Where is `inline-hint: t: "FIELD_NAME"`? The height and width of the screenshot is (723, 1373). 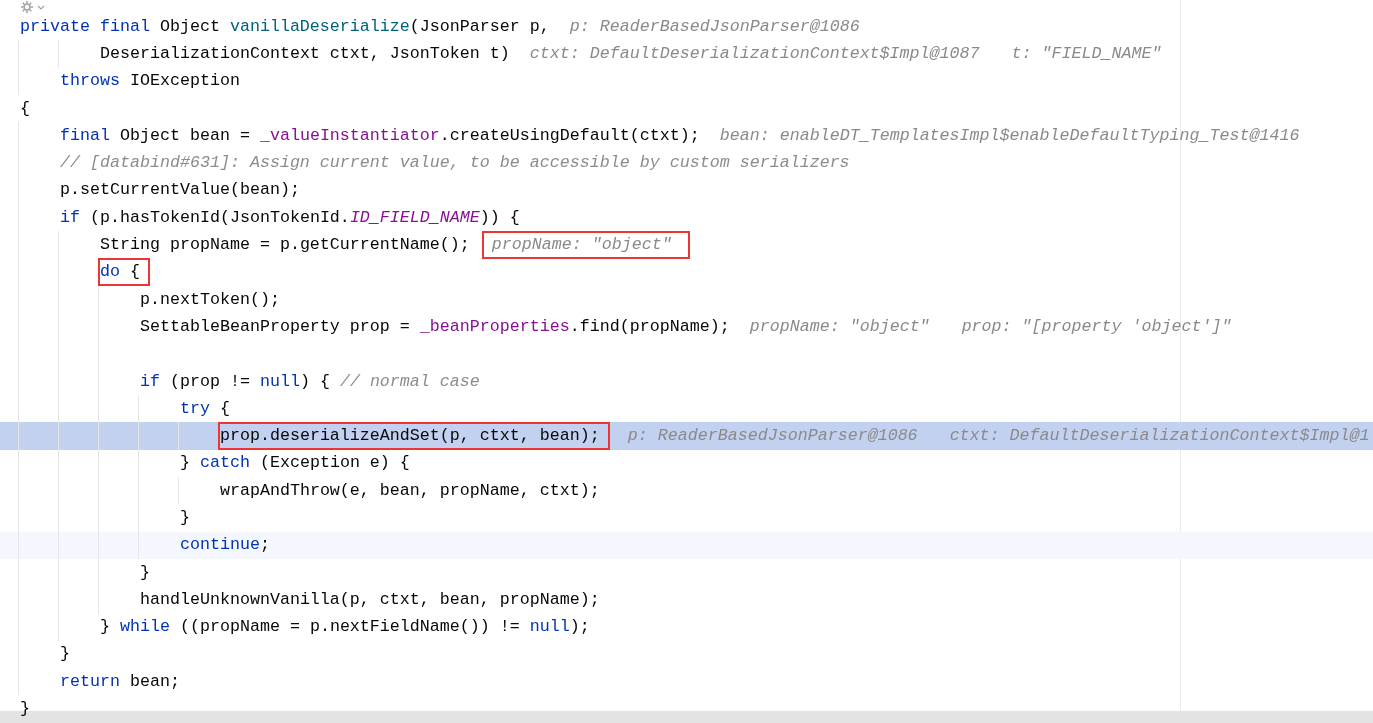
inline-hint: t: "FIELD_NAME" is located at coordinates (1086, 53).